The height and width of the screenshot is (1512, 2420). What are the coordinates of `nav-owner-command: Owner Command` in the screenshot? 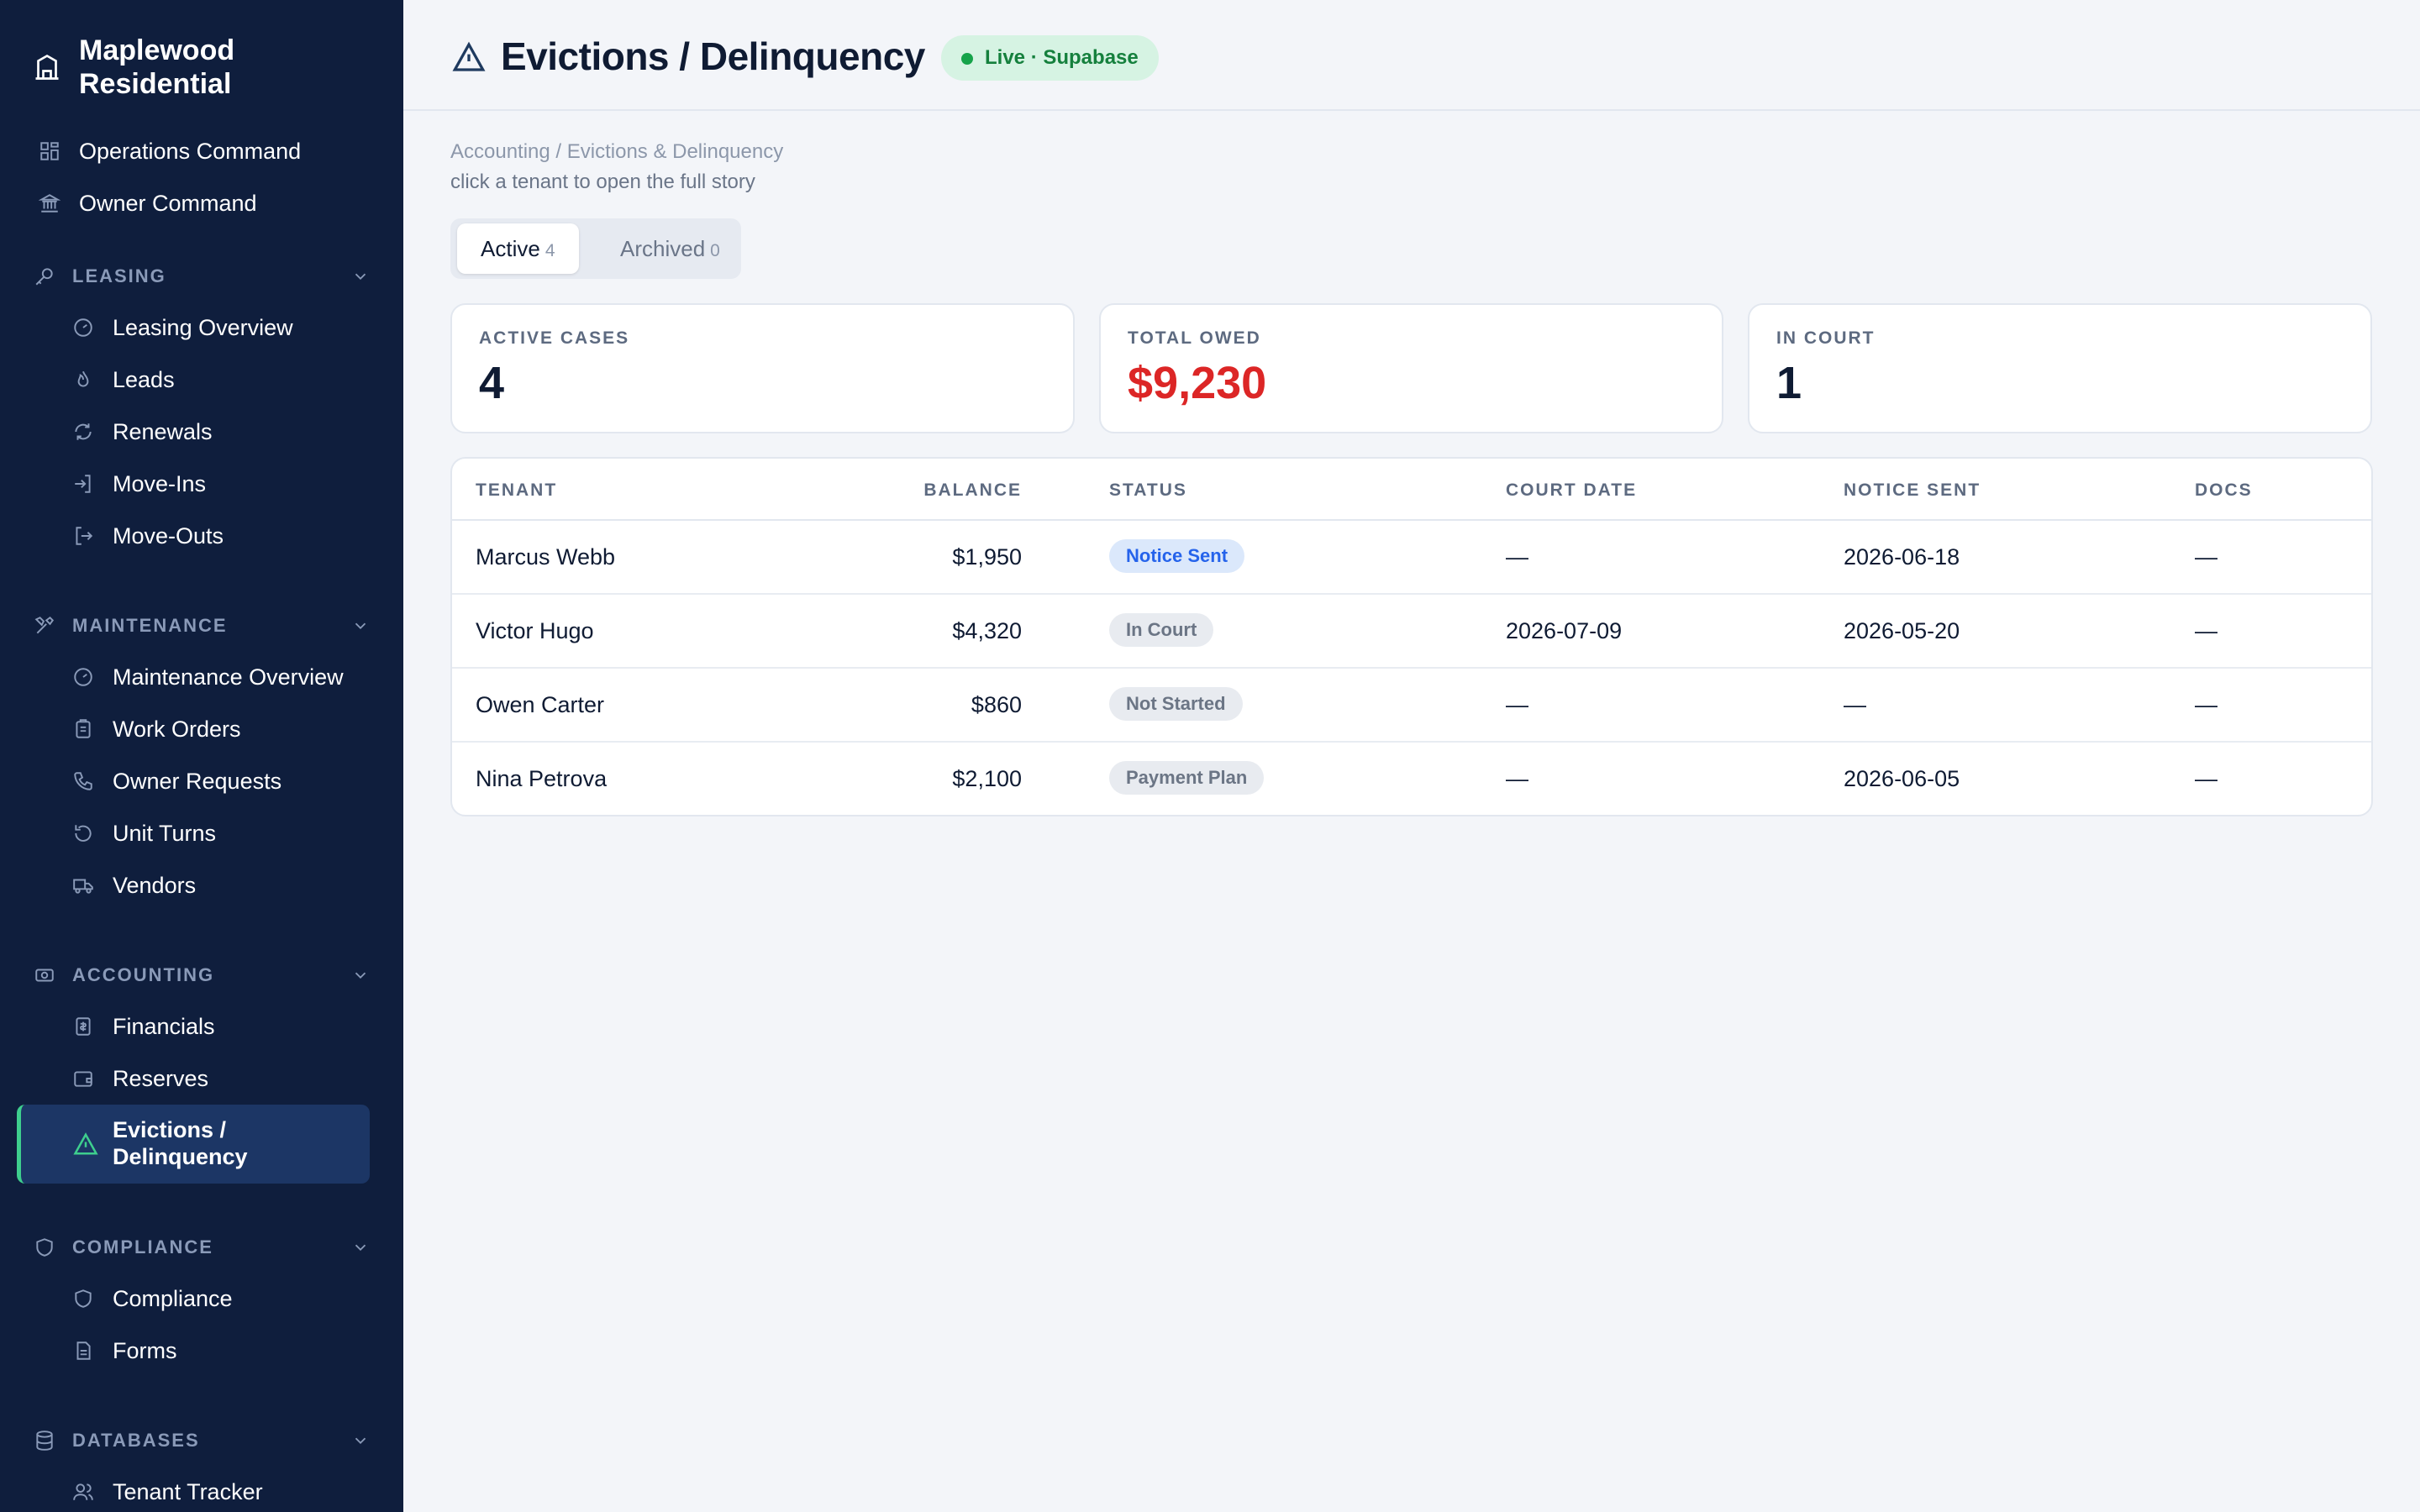 It's located at (148, 203).